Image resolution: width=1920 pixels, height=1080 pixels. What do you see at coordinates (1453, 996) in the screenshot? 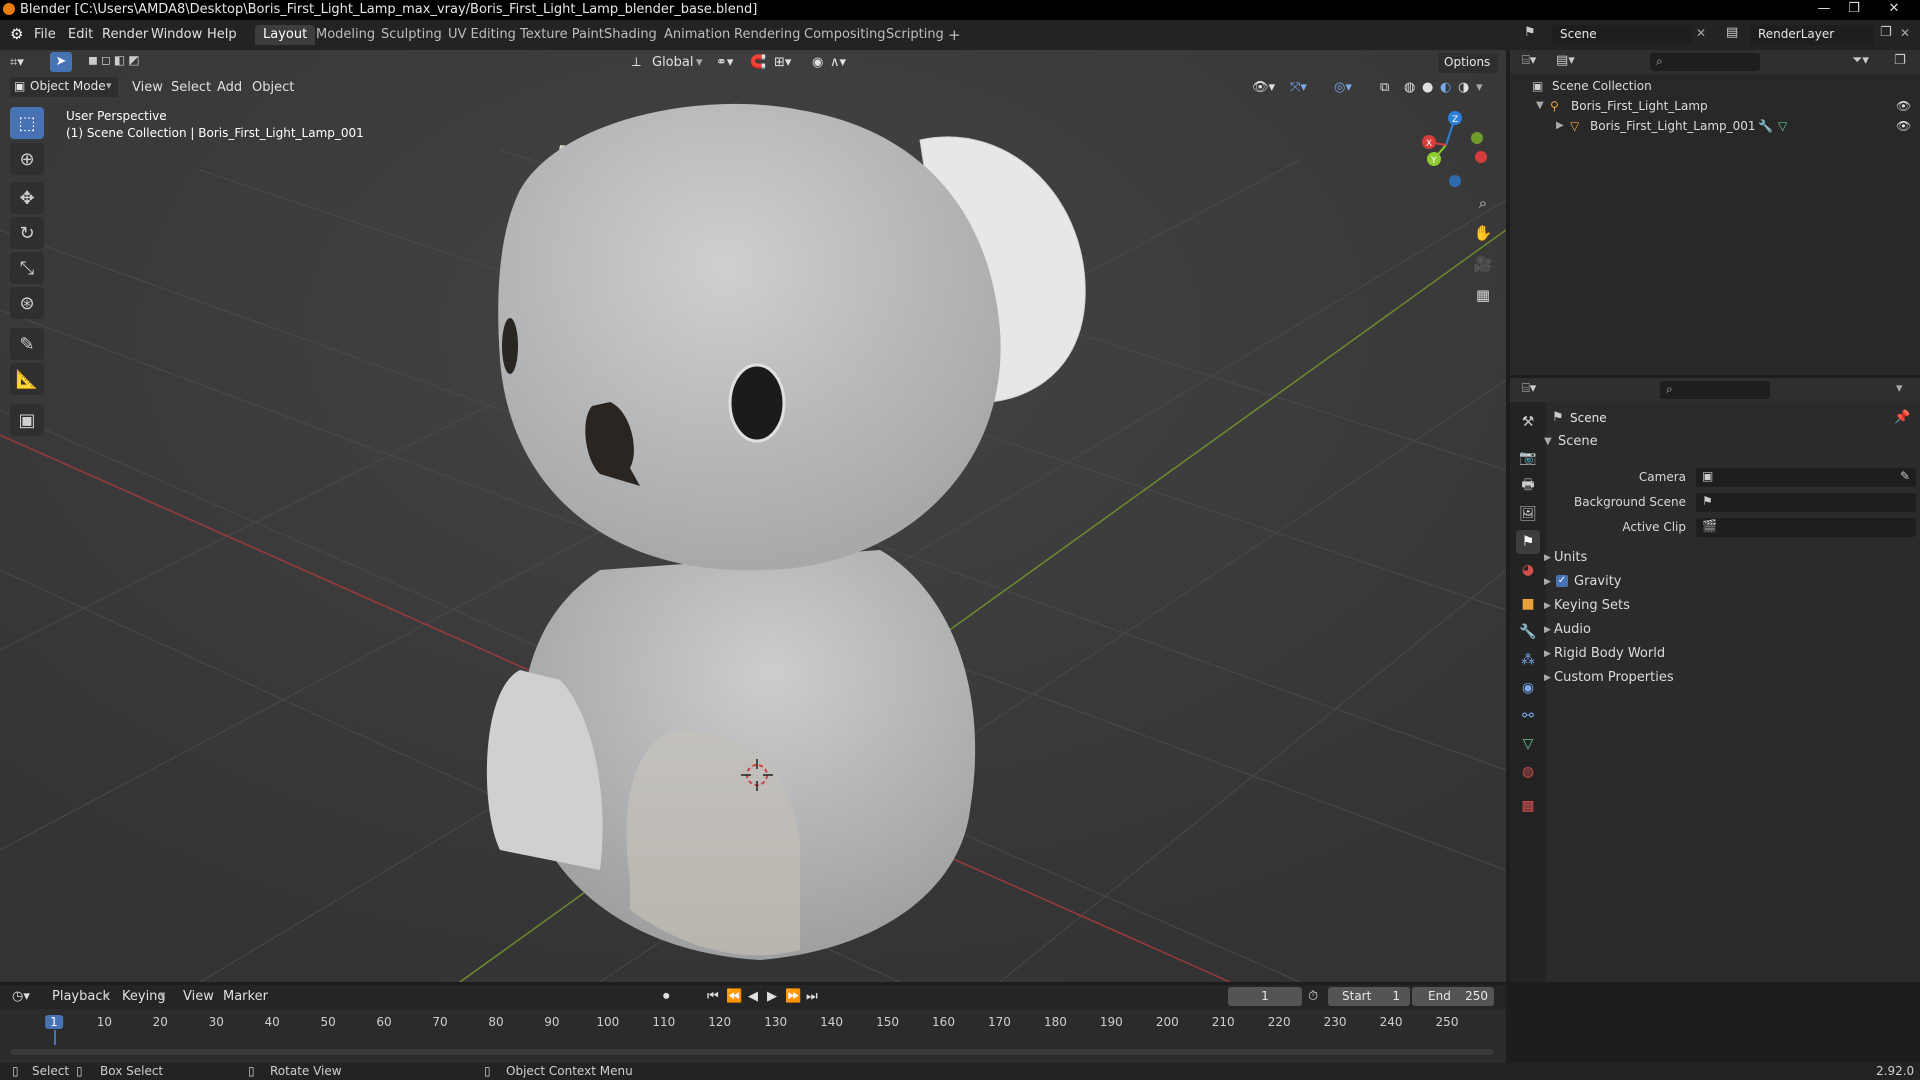
I see `end-frame-field: End 250` at bounding box center [1453, 996].